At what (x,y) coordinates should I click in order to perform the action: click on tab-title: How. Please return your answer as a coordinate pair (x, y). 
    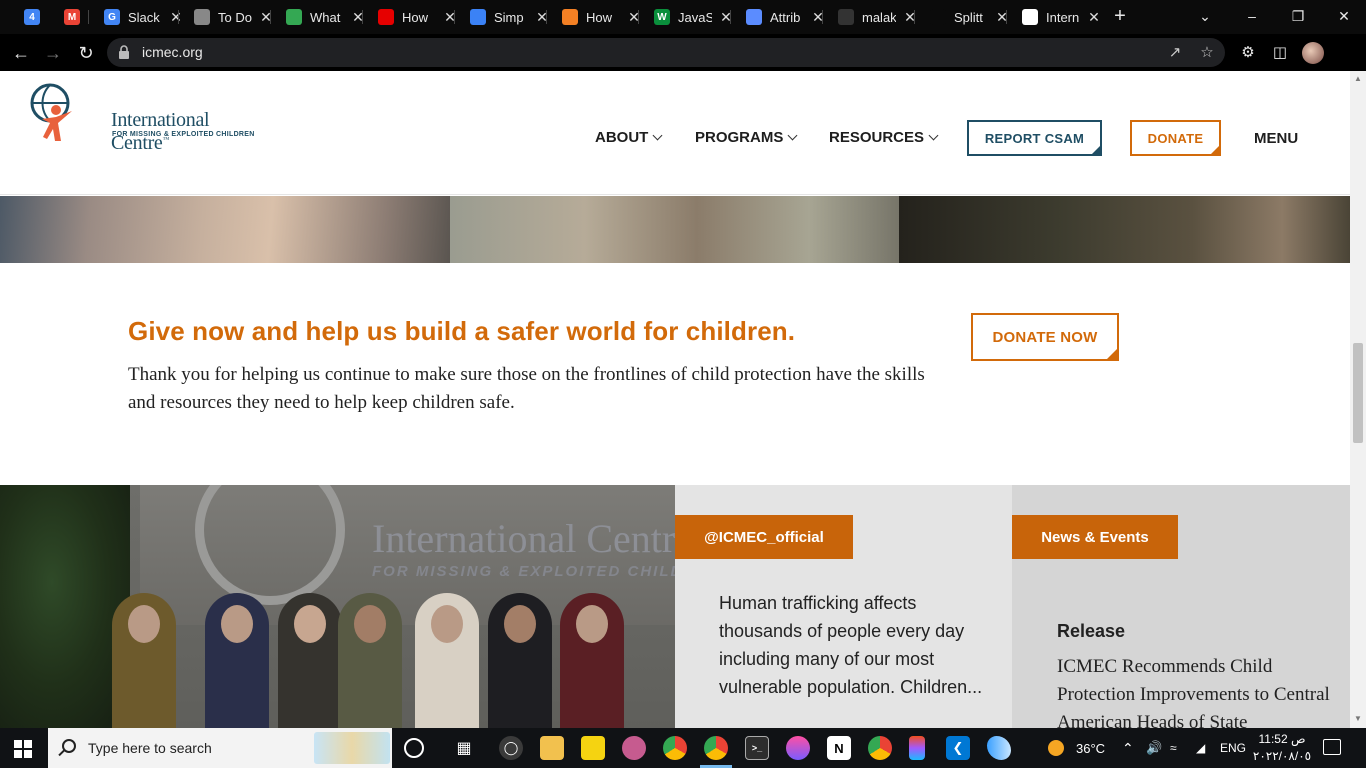
    Looking at the image, I should click on (599, 17).